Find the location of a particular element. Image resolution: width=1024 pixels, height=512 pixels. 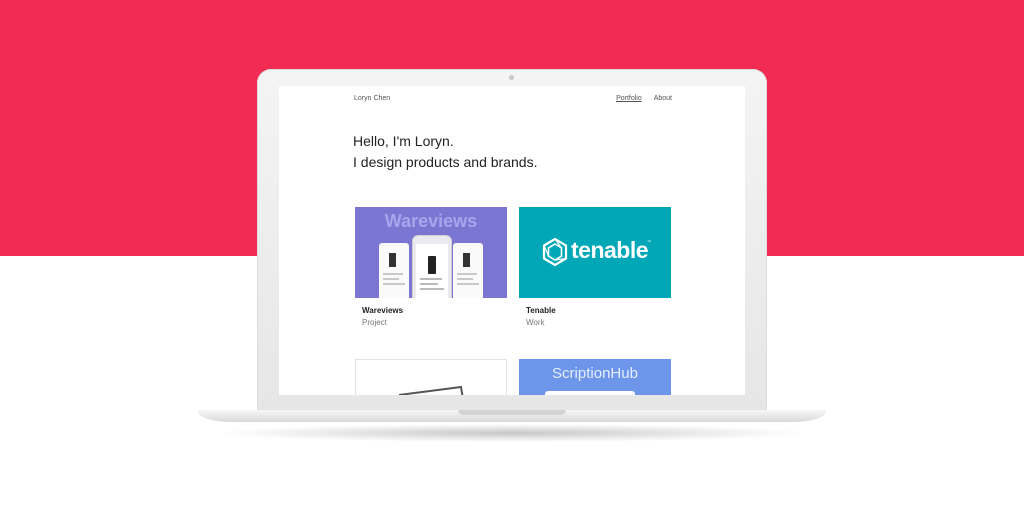

main-nav: Portfolio About is located at coordinates (639, 98).